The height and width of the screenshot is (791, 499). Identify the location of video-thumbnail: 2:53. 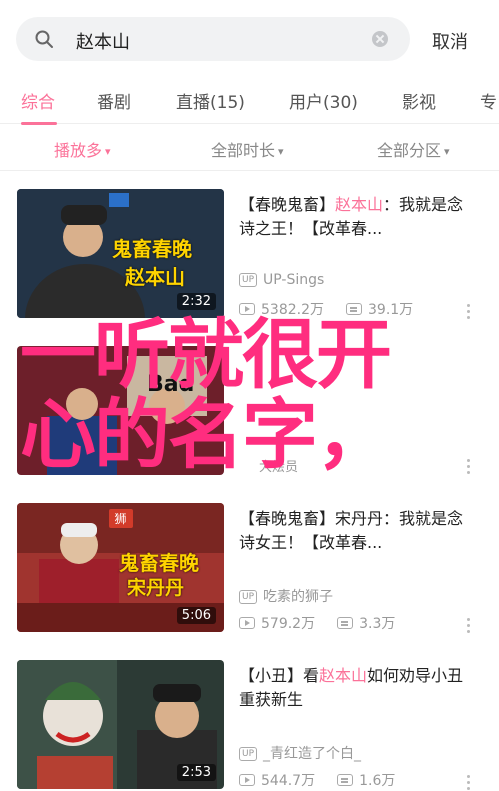
(120, 724).